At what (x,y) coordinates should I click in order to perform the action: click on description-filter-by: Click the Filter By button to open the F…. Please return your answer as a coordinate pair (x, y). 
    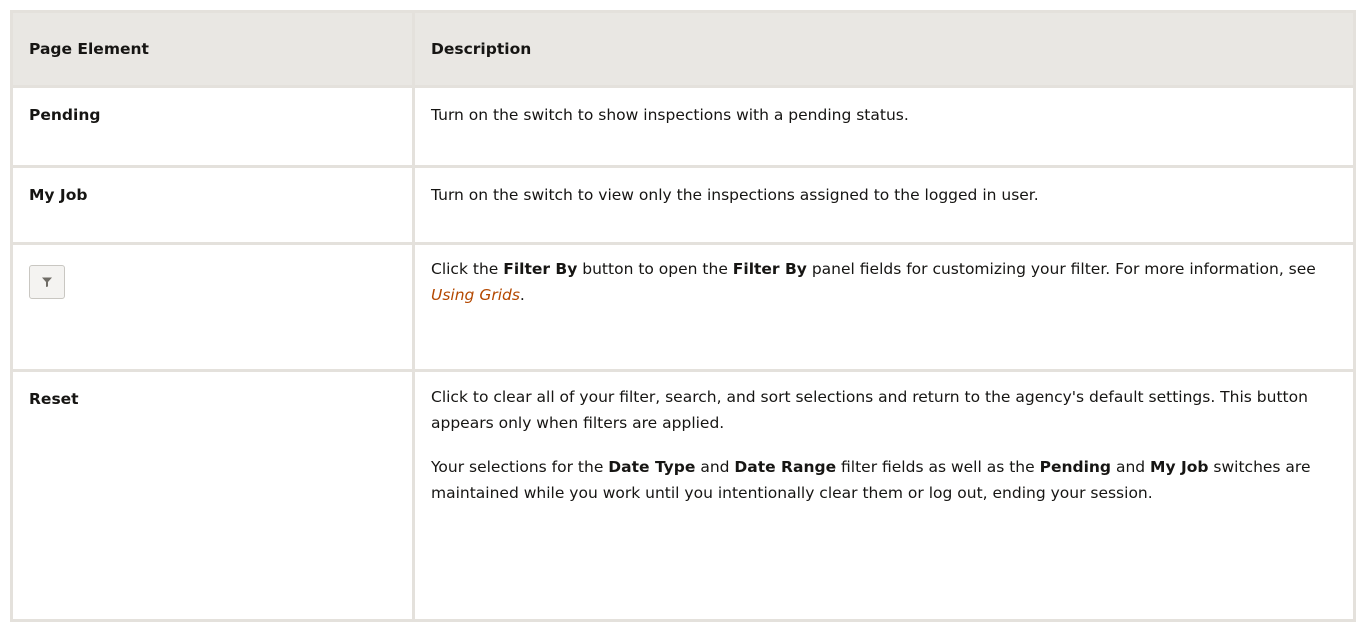
    Looking at the image, I should click on (885, 307).